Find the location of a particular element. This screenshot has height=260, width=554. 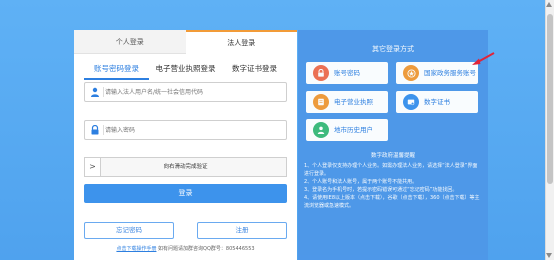

option-label: 账号密码 is located at coordinates (347, 73).